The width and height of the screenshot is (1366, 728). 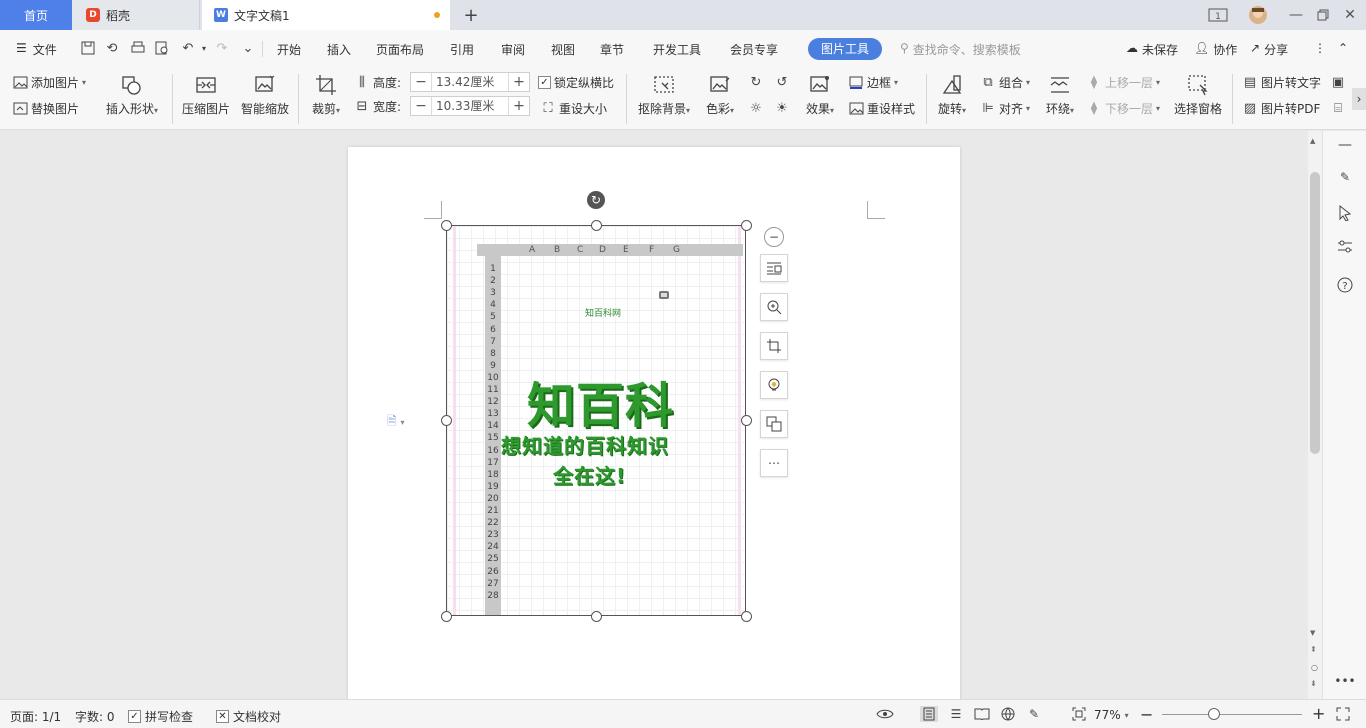 I want to click on file-menu: ☰ 文件, so click(x=36, y=49).